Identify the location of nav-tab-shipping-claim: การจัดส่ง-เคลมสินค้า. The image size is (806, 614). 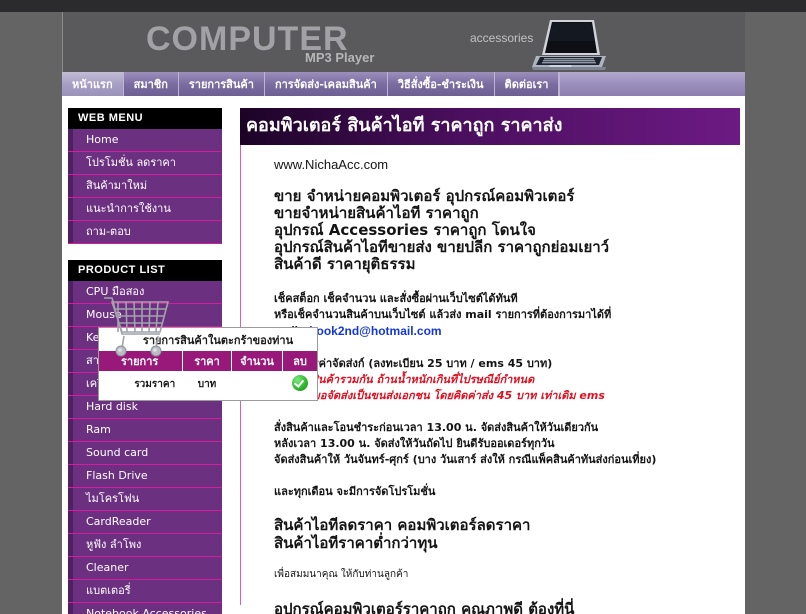
(326, 84).